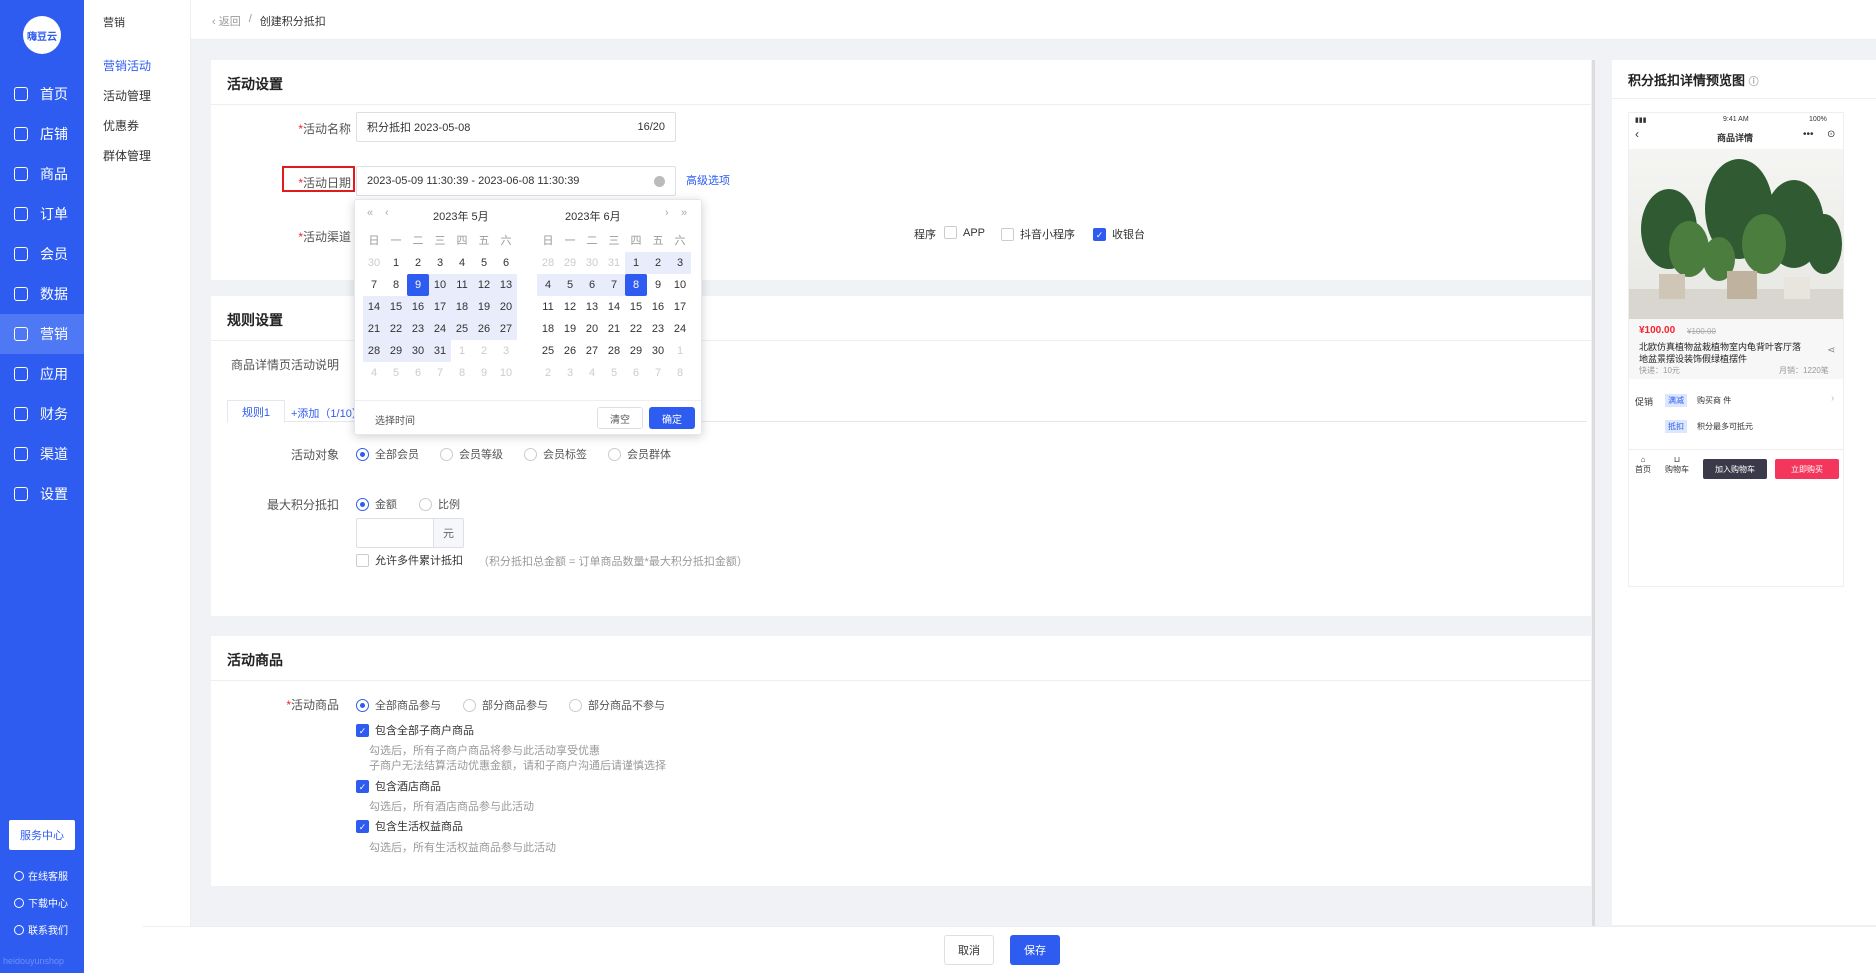  Describe the element at coordinates (684, 213) in the screenshot. I see `next-year-button: »` at that location.